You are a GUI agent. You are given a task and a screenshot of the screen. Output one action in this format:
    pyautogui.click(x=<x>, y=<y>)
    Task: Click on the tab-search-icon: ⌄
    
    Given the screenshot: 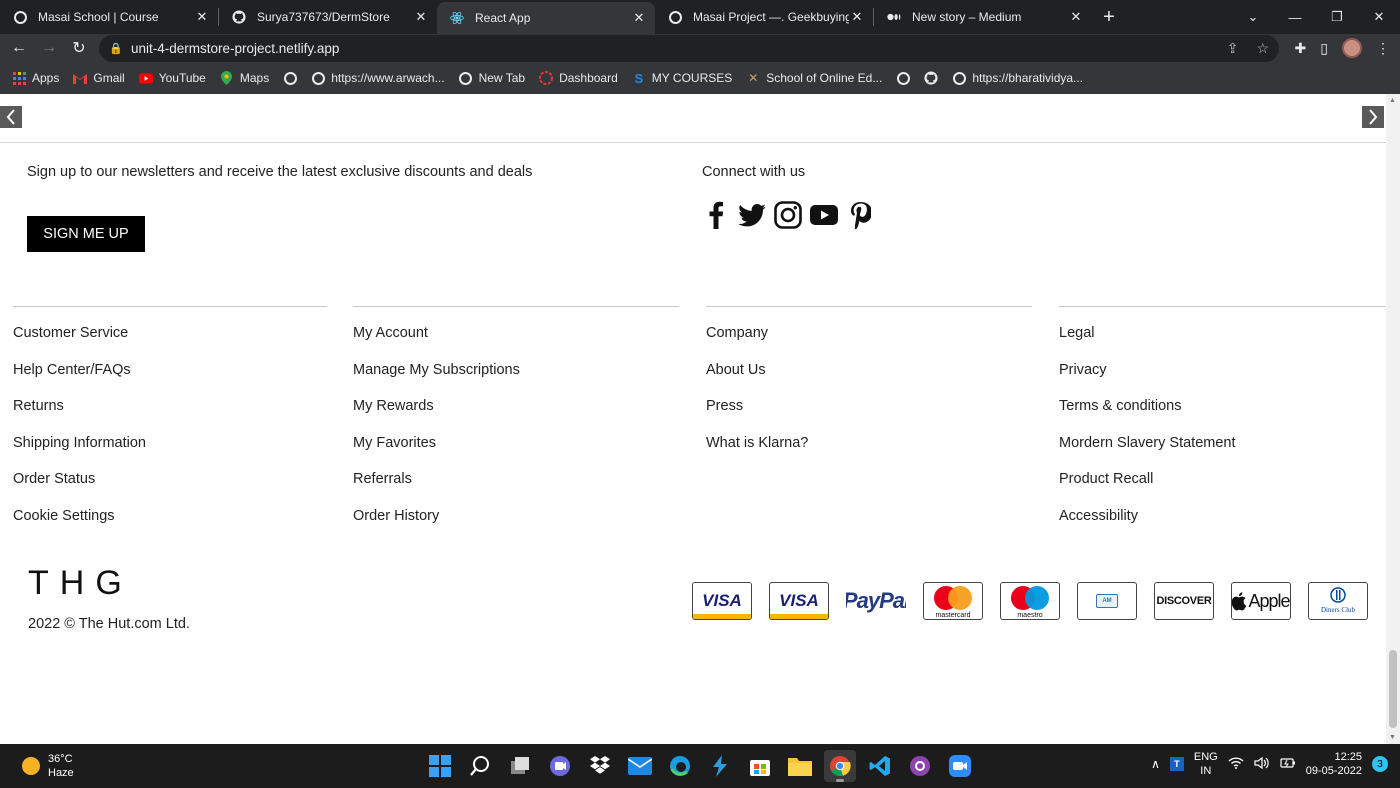 What is the action you would take?
    pyautogui.click(x=1253, y=17)
    